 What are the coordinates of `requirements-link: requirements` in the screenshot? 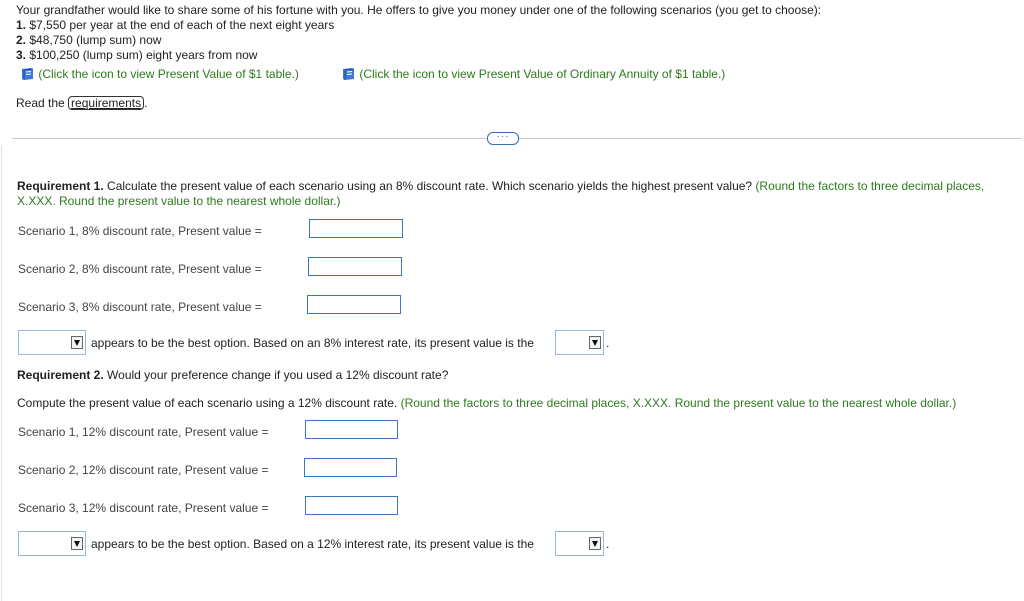 It's located at (106, 103).